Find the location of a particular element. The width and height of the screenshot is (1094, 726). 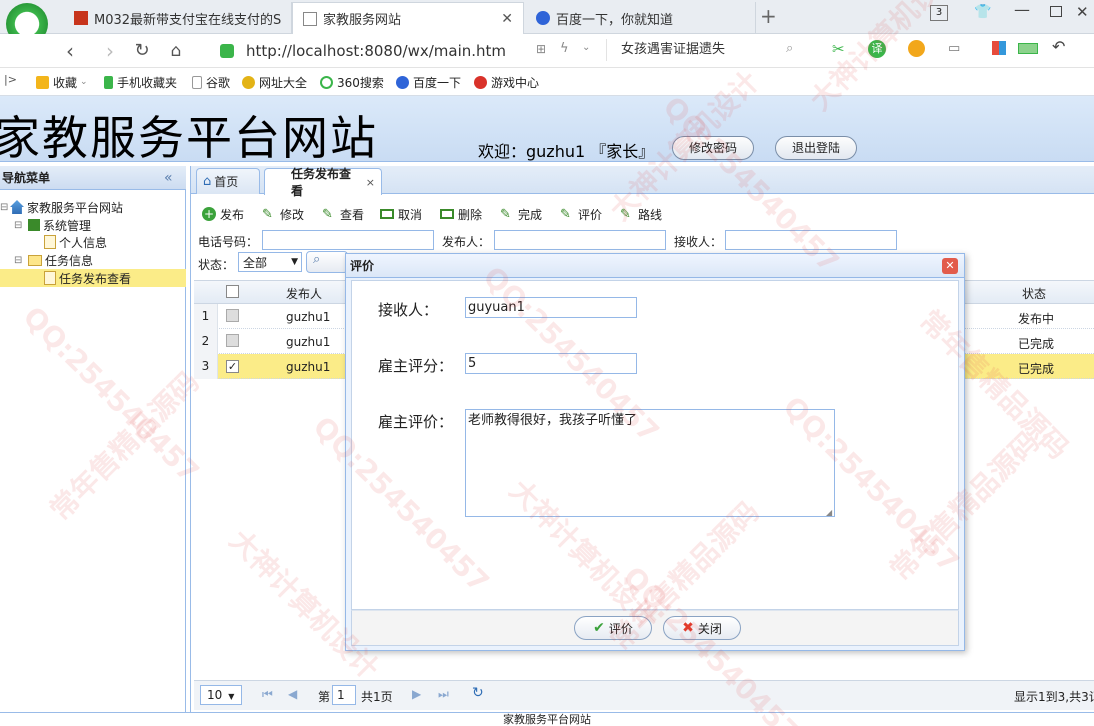

bookmark-baidu: 百度一下 is located at coordinates (428, 82).